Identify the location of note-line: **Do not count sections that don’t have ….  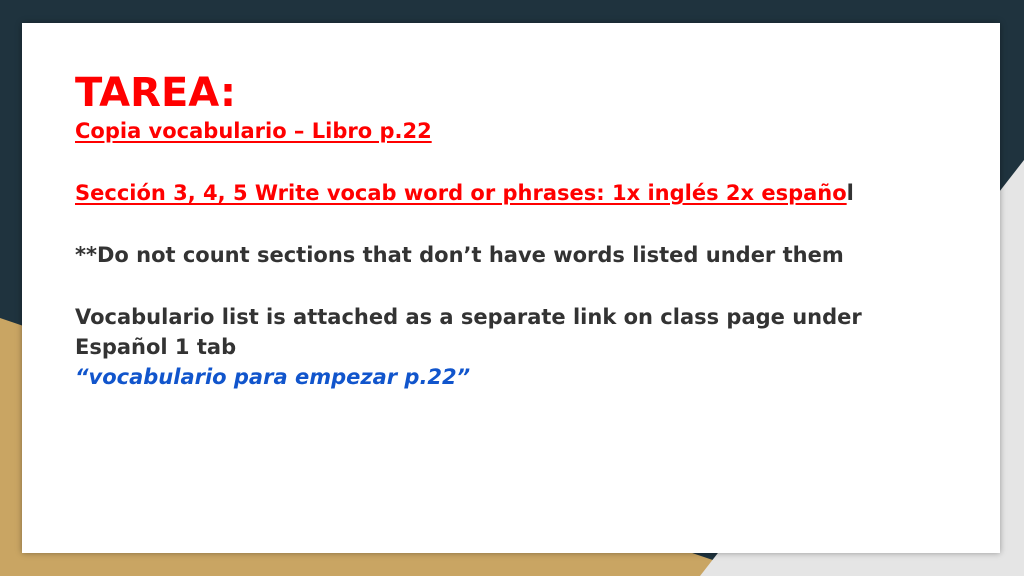
(459, 255).